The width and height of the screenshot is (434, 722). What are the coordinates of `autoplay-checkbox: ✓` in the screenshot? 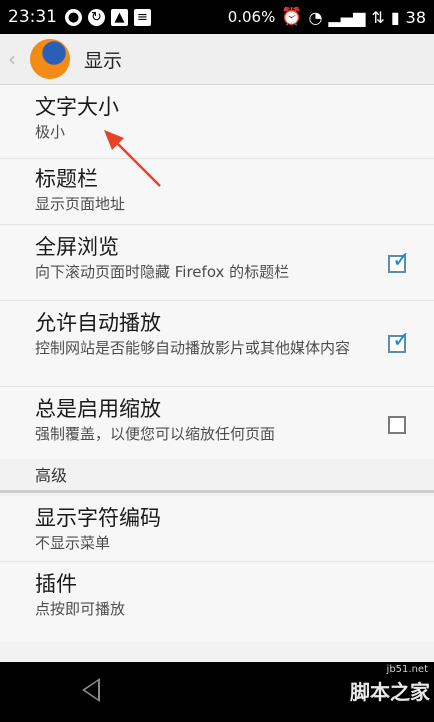 It's located at (399, 340).